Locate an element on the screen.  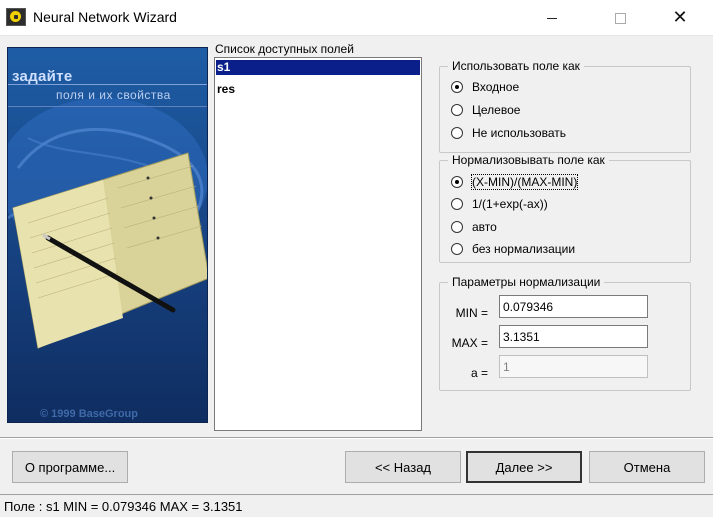
close-button: ✕ is located at coordinates (680, 18).